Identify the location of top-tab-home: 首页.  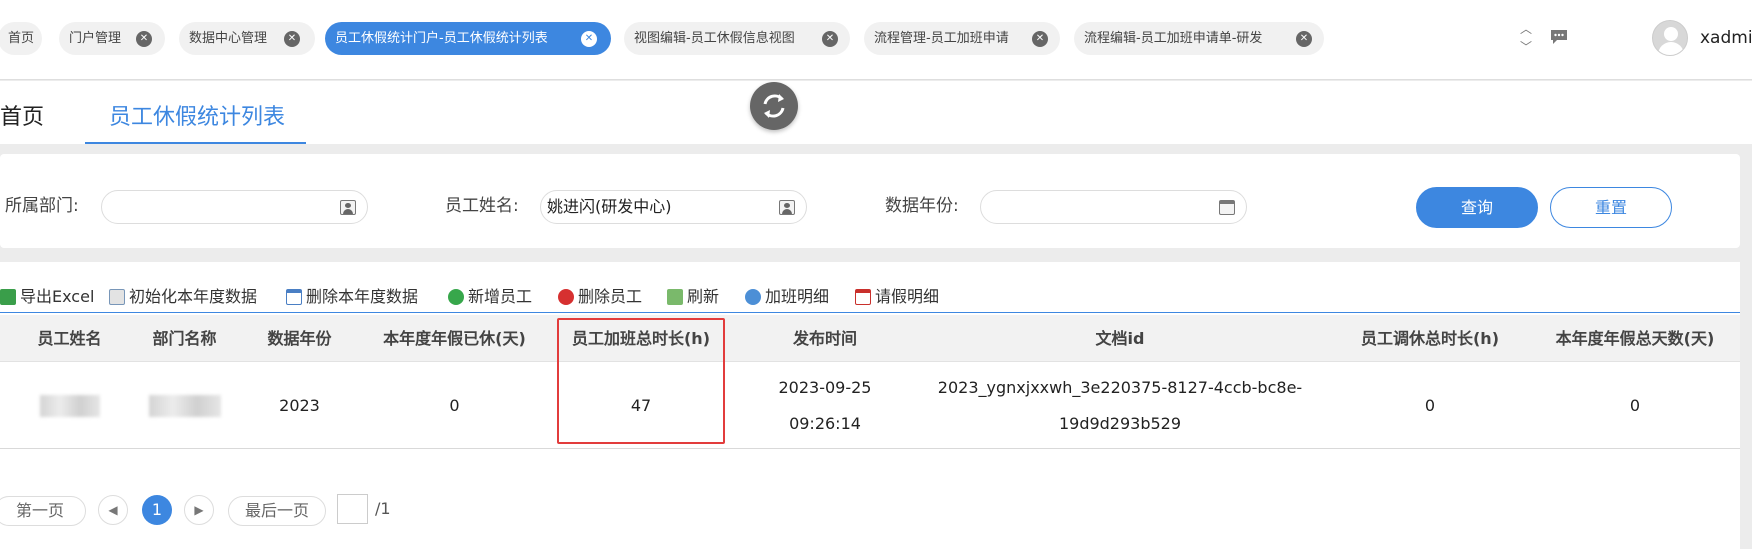
(21, 38).